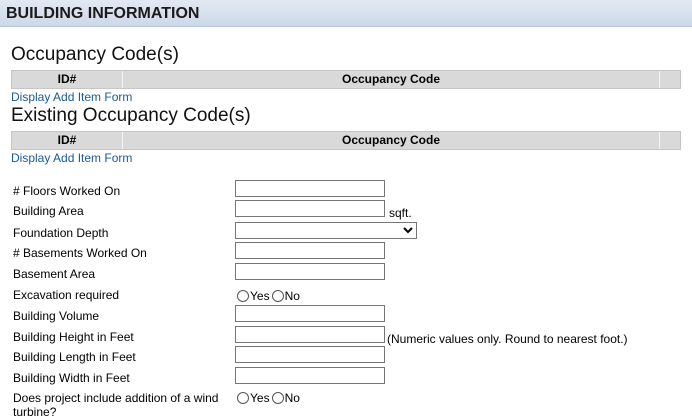 The width and height of the screenshot is (692, 419). I want to click on foundation-depth-select, so click(326, 230).